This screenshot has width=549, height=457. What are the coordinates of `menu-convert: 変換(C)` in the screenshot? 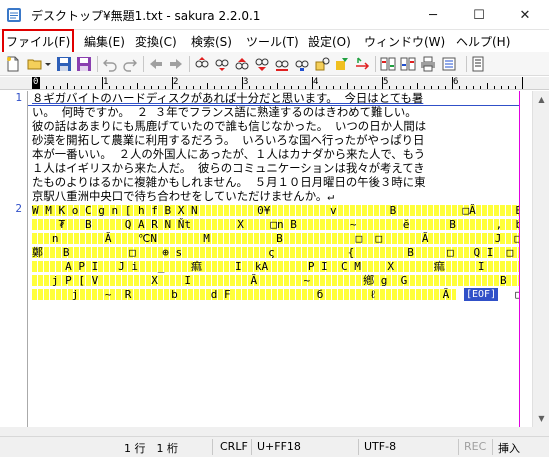 It's located at (156, 41).